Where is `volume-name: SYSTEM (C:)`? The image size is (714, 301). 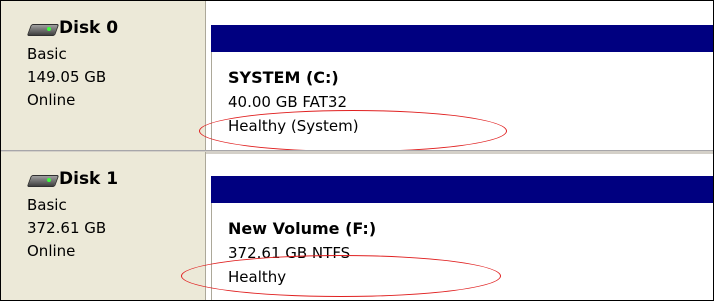 volume-name: SYSTEM (C:) is located at coordinates (283, 77).